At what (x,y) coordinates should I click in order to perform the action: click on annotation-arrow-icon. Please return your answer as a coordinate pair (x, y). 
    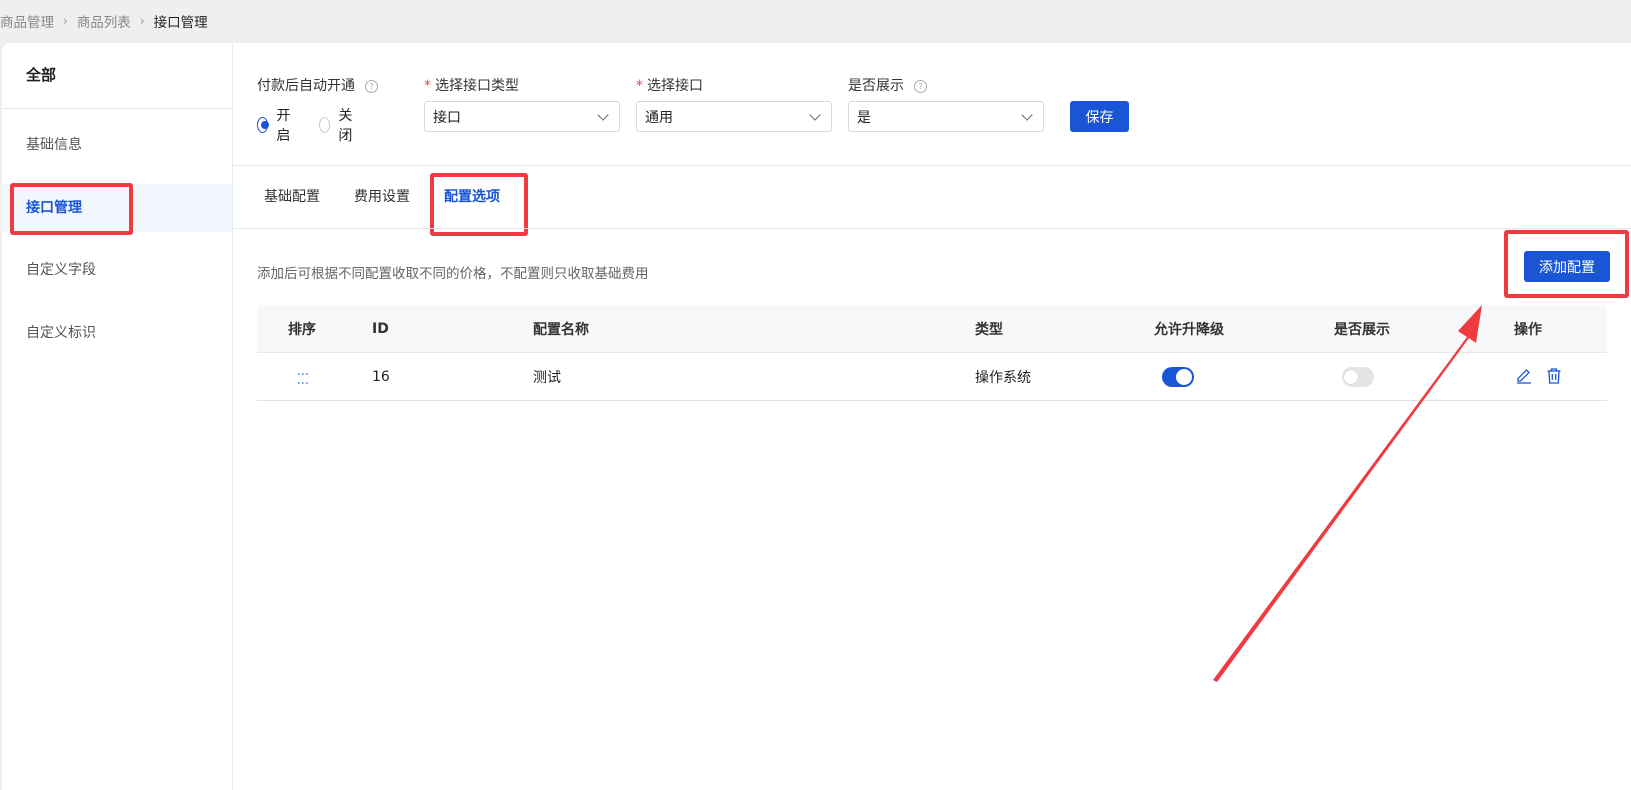
    Looking at the image, I should click on (1347, 493).